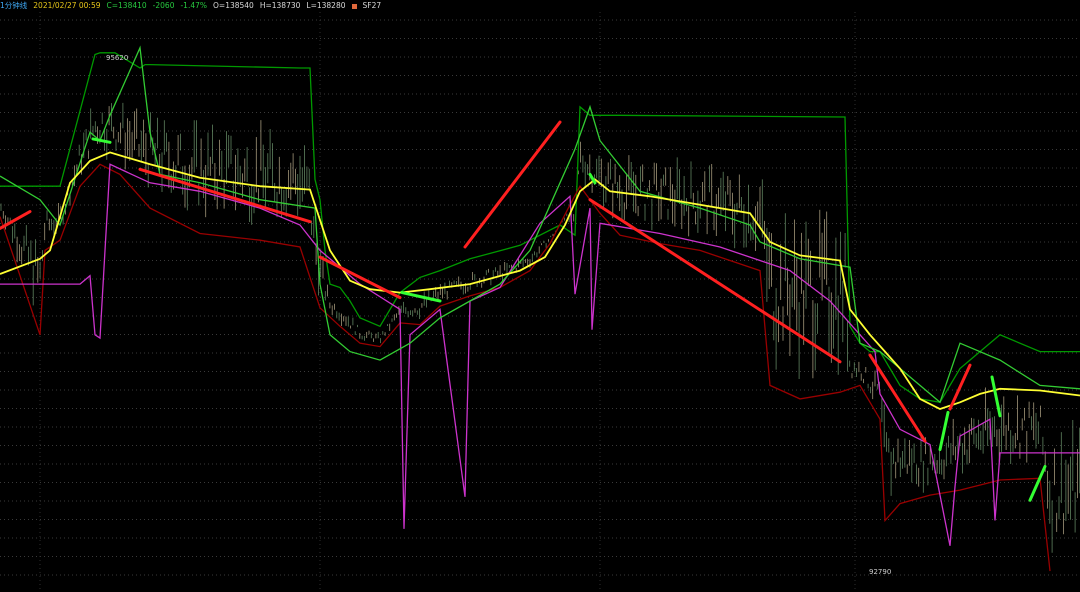 The image size is (1080, 592). I want to click on period-label: 1分钟线, so click(13, 5).